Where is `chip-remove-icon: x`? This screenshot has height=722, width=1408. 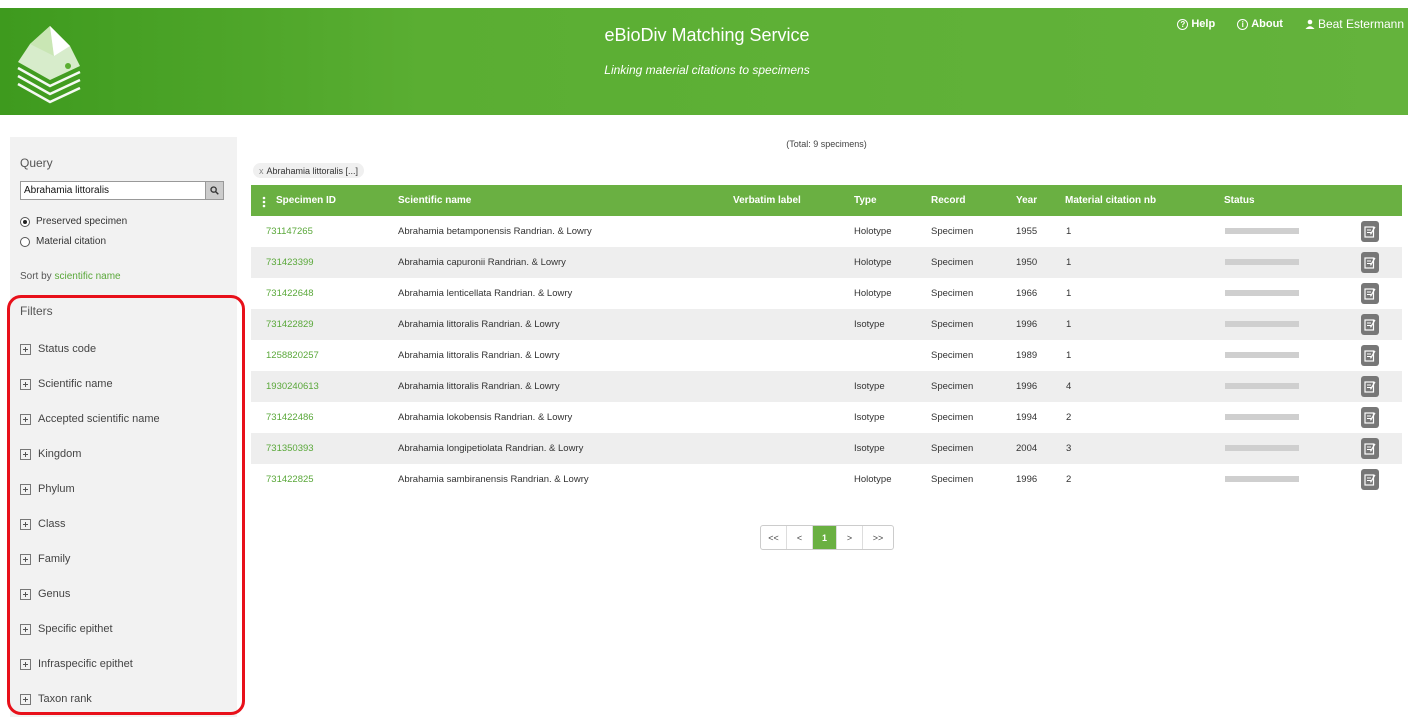
chip-remove-icon: x is located at coordinates (261, 171).